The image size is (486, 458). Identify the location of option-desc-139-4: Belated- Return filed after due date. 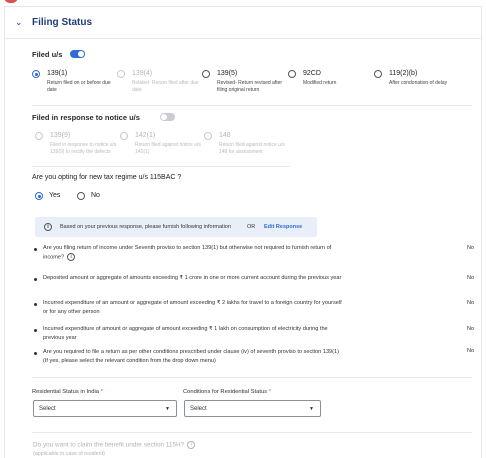
(165, 86).